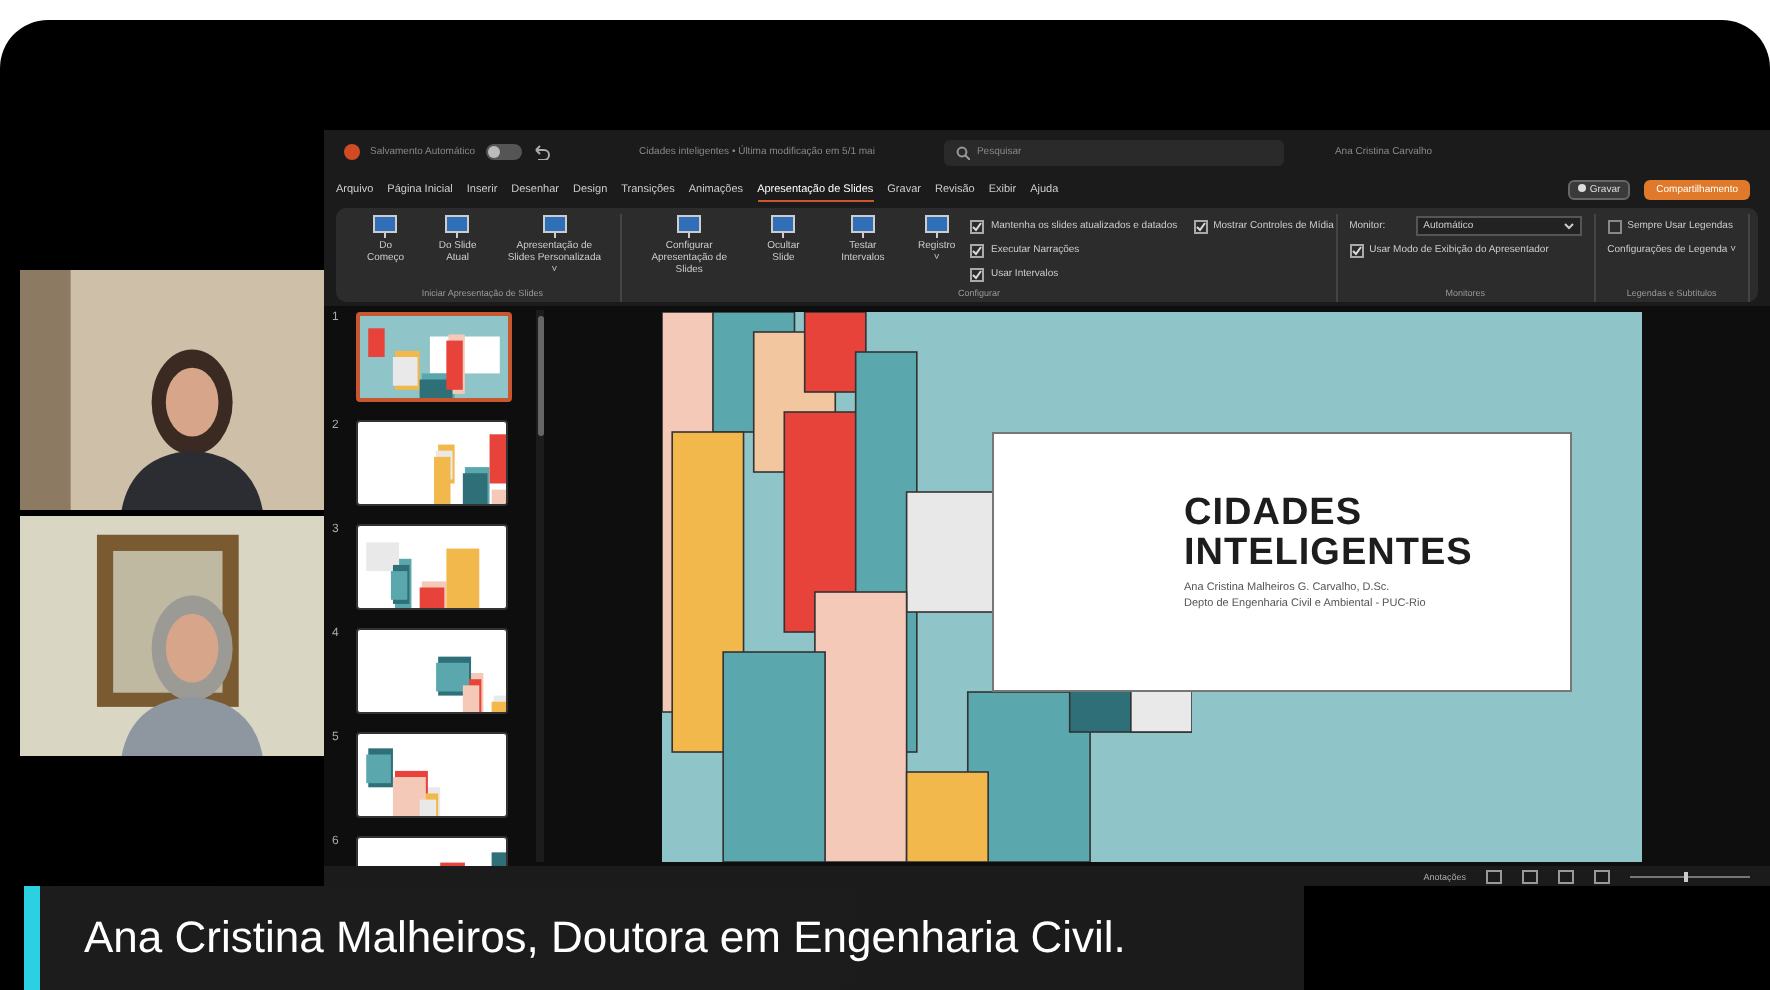 Image resolution: width=1770 pixels, height=990 pixels. What do you see at coordinates (540, 152) in the screenshot?
I see `undo-icon` at bounding box center [540, 152].